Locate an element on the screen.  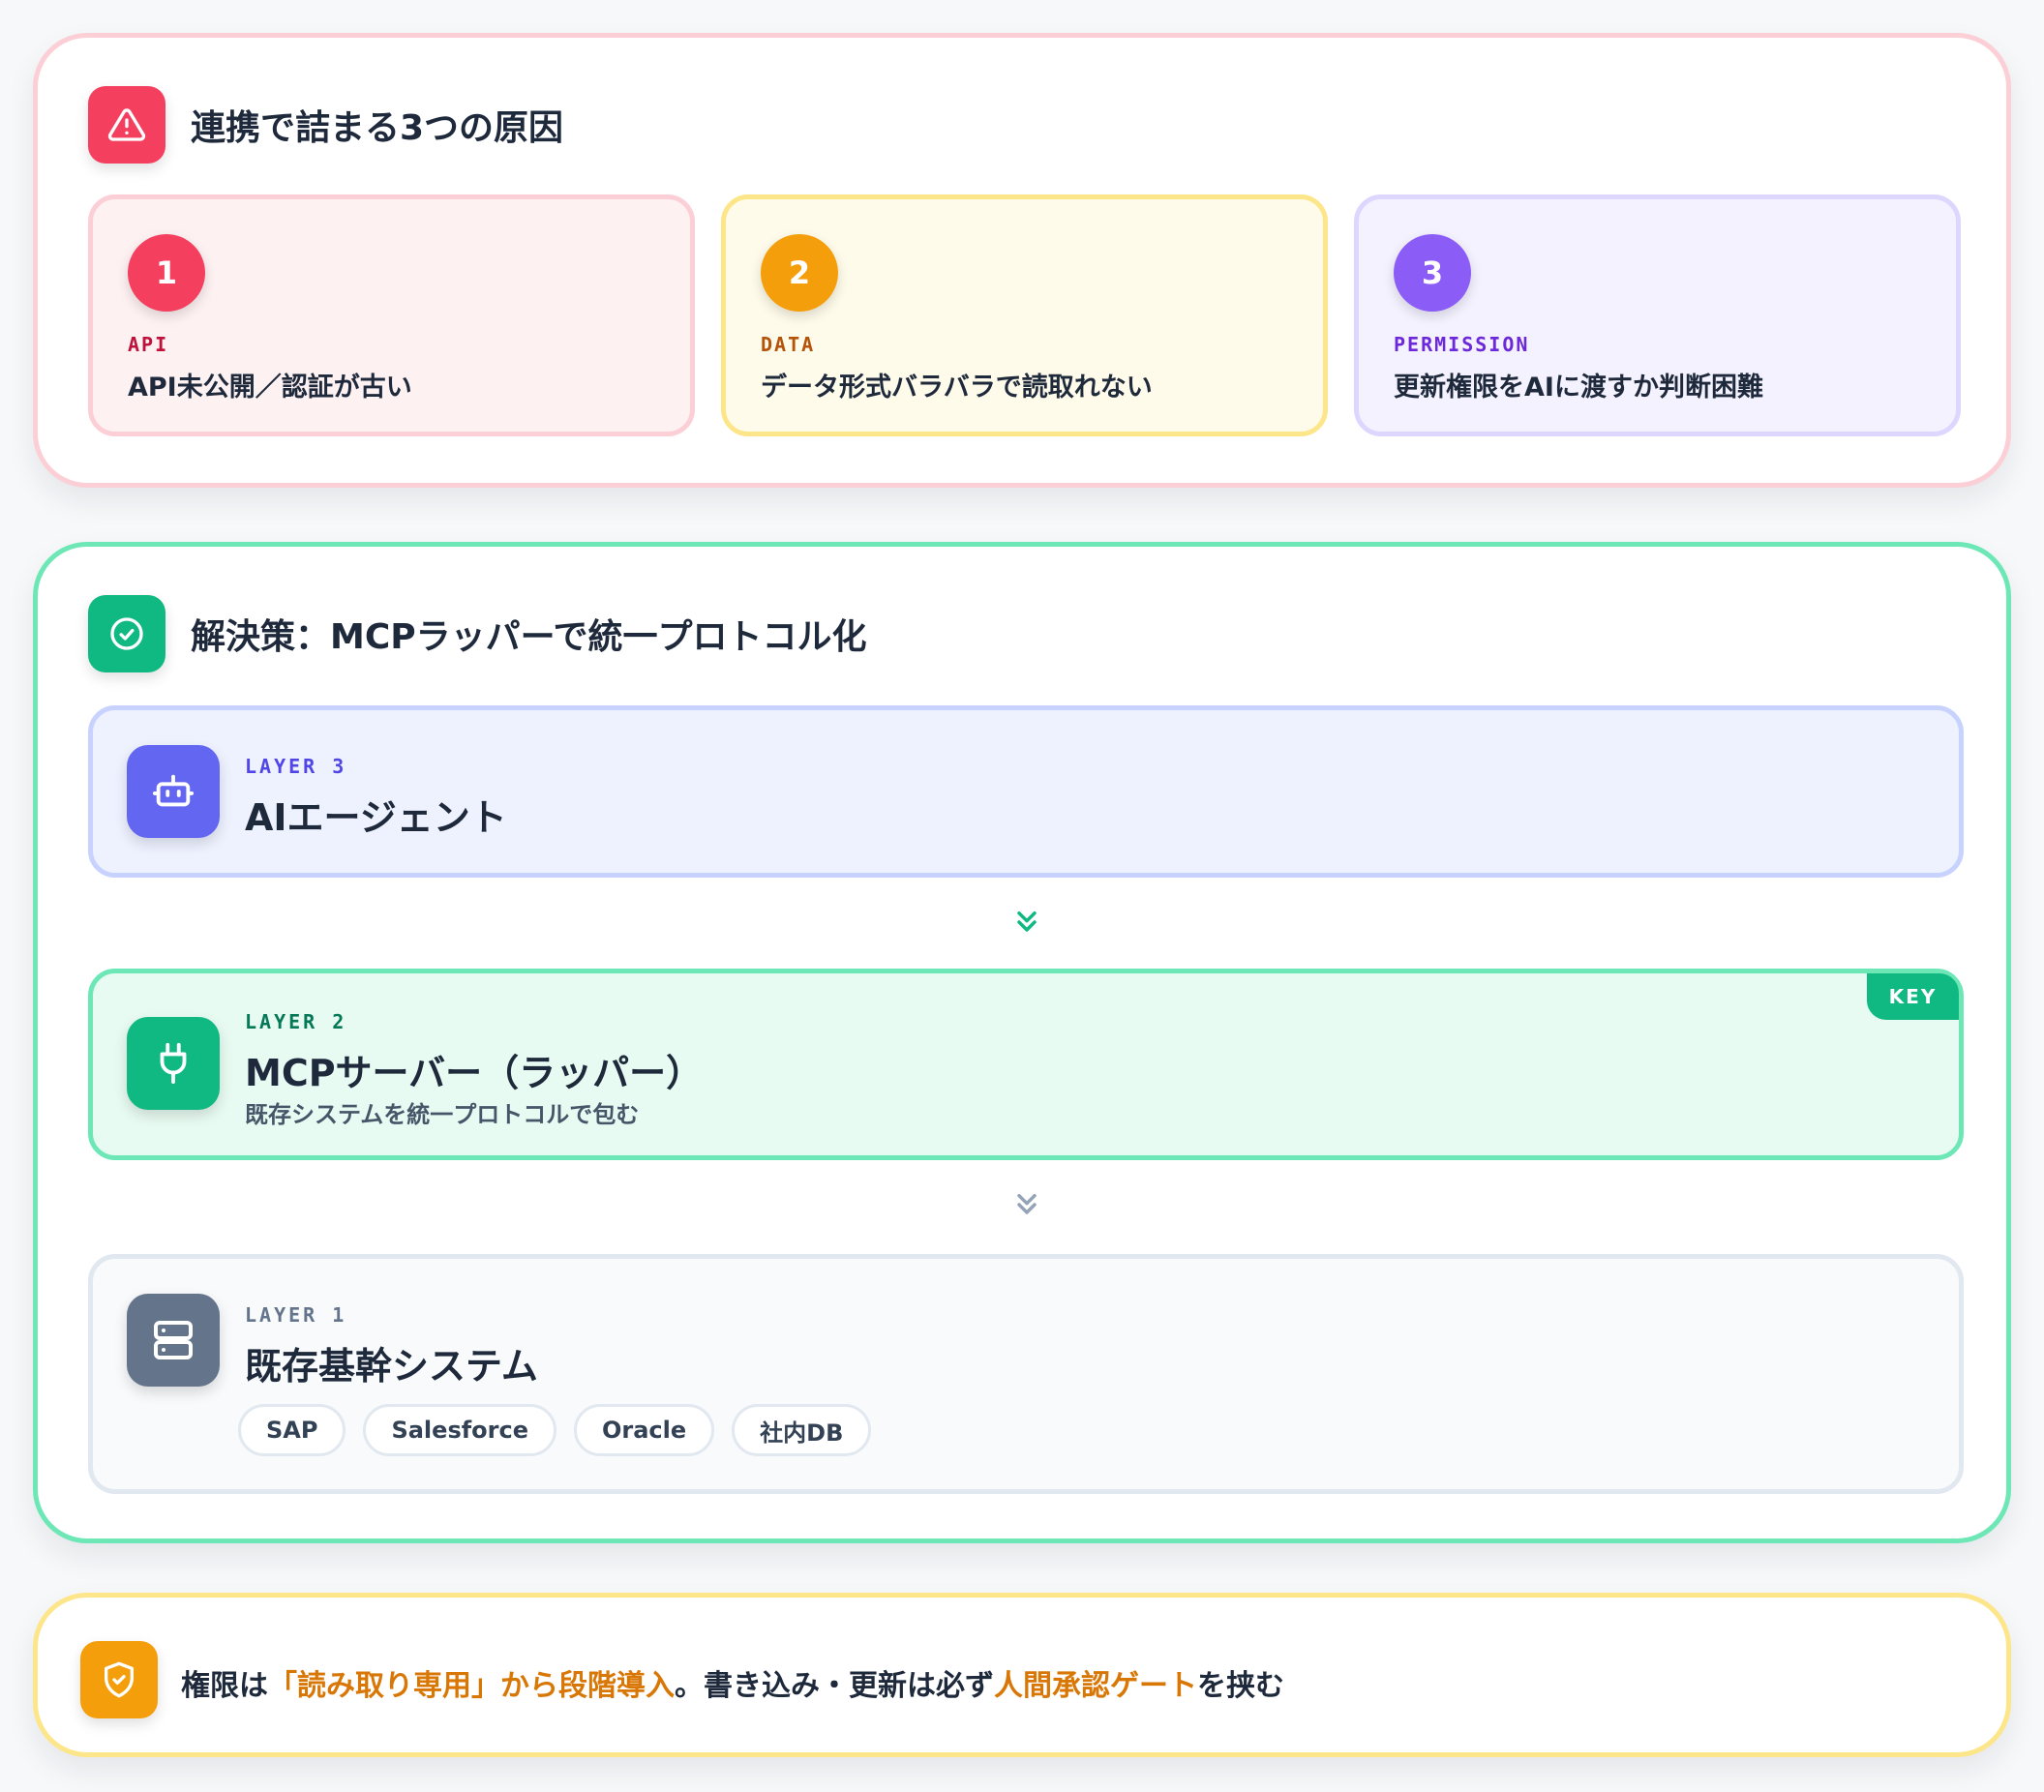
layer-tag: LAYER 2 is located at coordinates (296, 1021).